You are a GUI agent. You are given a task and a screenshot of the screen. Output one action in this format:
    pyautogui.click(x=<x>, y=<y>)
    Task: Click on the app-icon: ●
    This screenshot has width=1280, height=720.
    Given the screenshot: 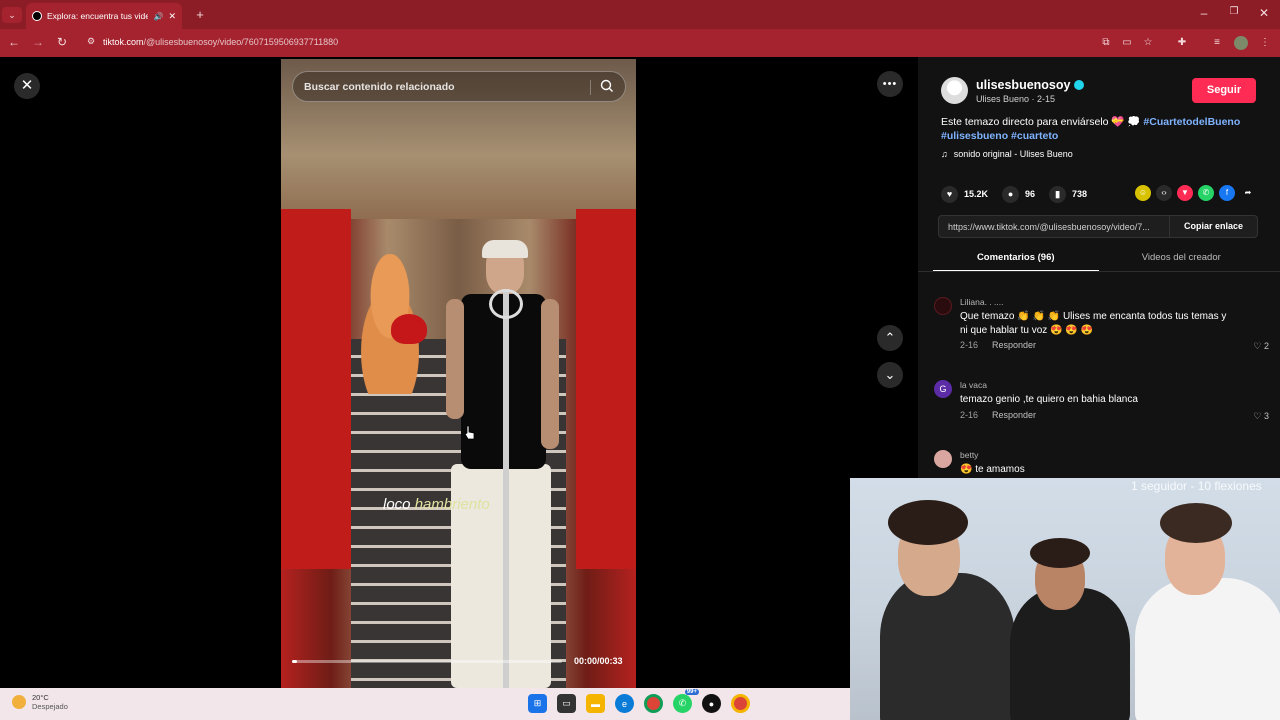 What is the action you would take?
    pyautogui.click(x=711, y=703)
    